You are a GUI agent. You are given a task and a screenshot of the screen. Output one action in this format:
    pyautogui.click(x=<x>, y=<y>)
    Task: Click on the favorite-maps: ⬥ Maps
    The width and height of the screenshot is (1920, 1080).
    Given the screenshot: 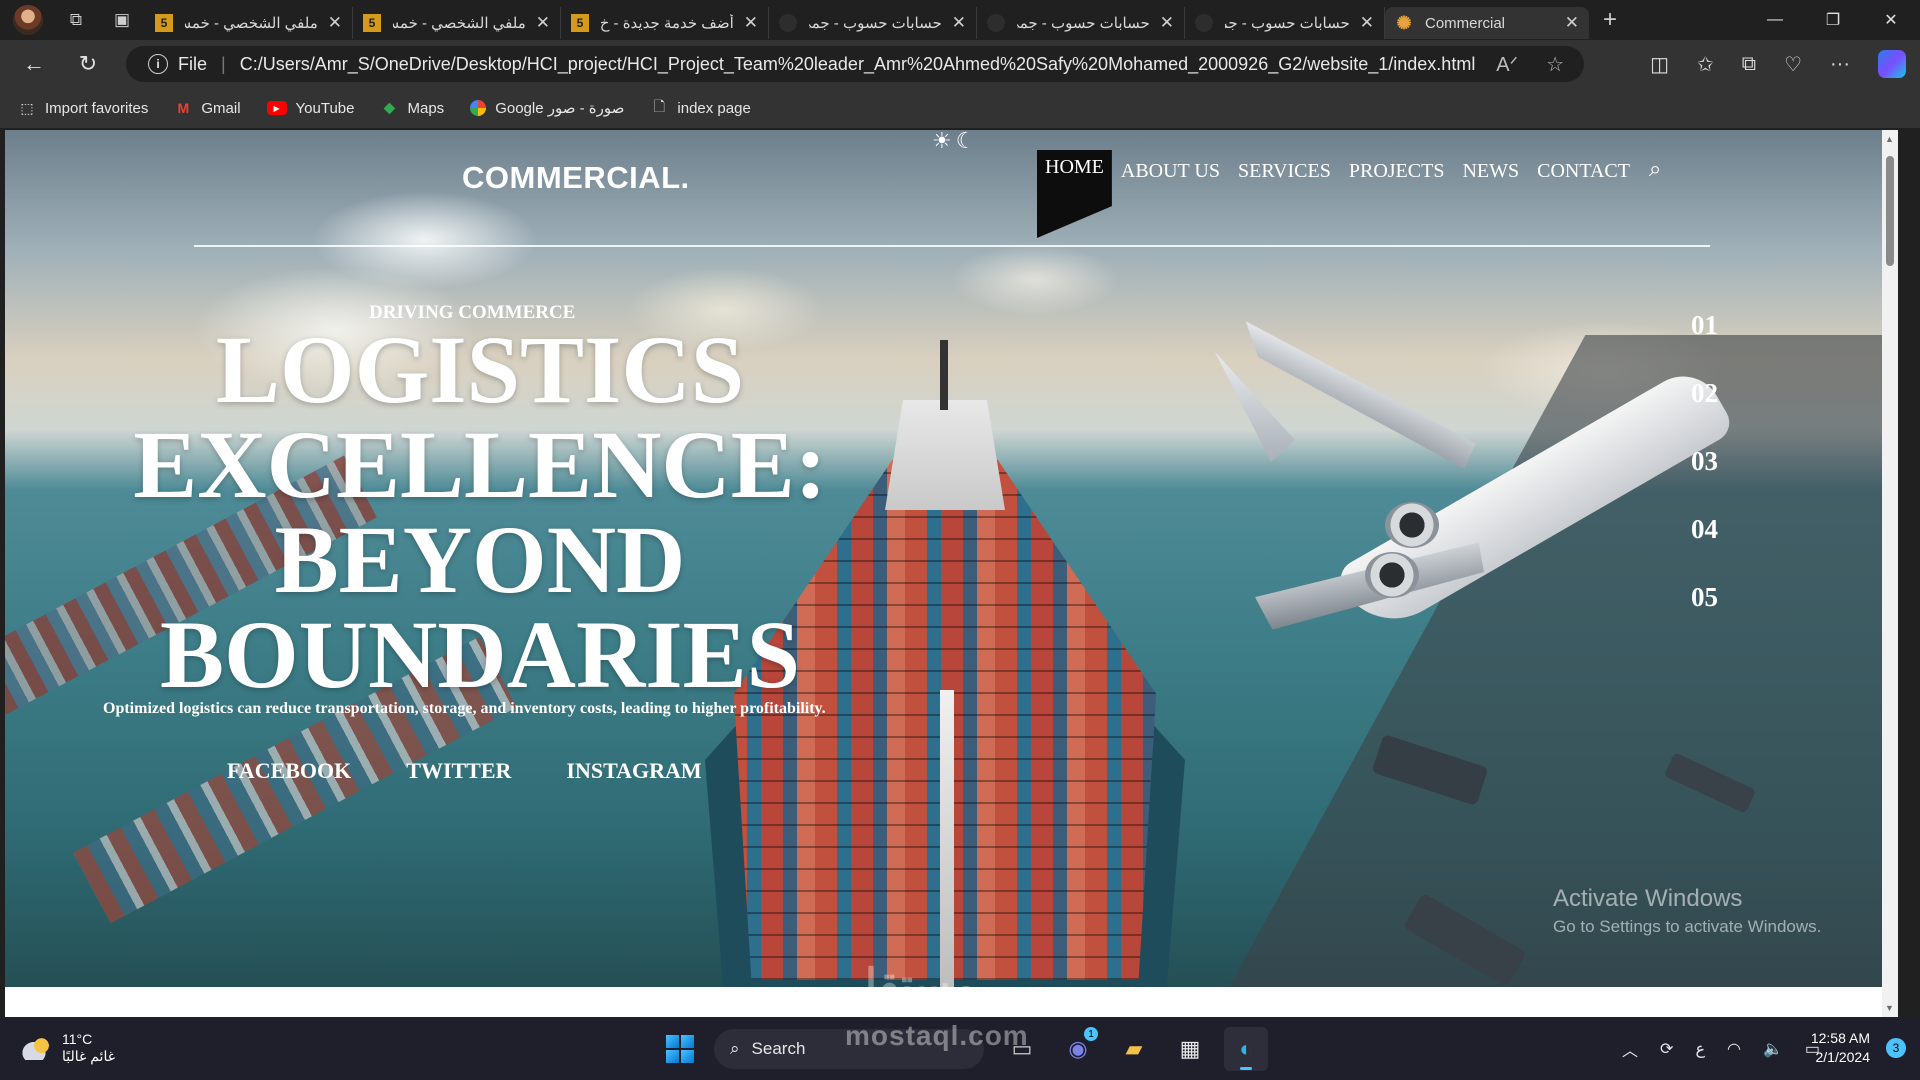 What is the action you would take?
    pyautogui.click(x=413, y=107)
    